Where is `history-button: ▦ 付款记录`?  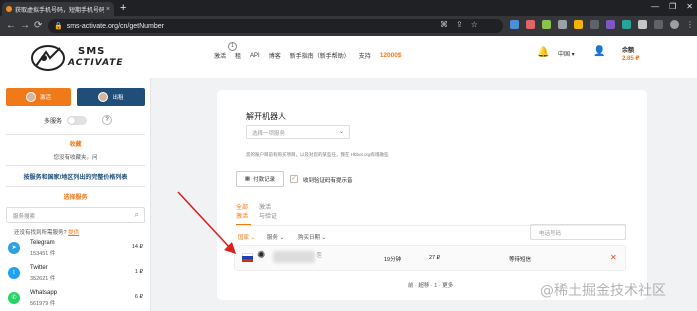 history-button: ▦ 付款记录 is located at coordinates (260, 179).